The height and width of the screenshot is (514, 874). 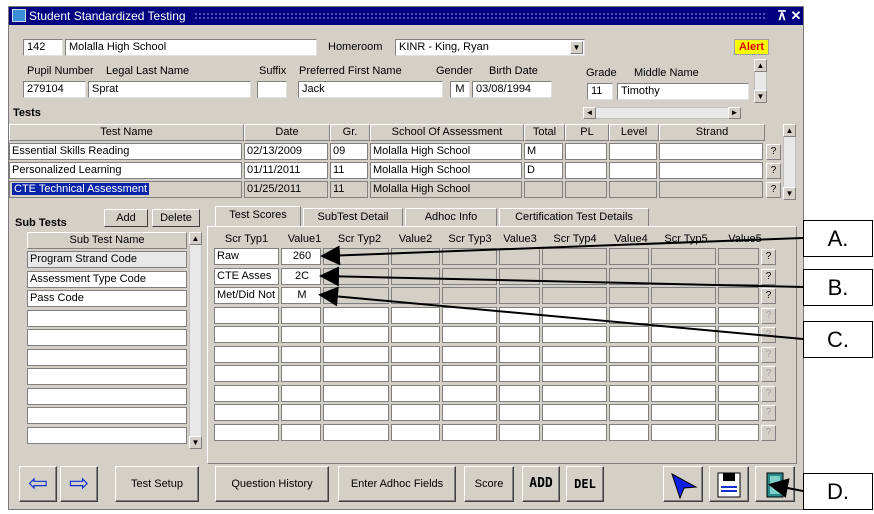 I want to click on callout-b: B., so click(x=838, y=287).